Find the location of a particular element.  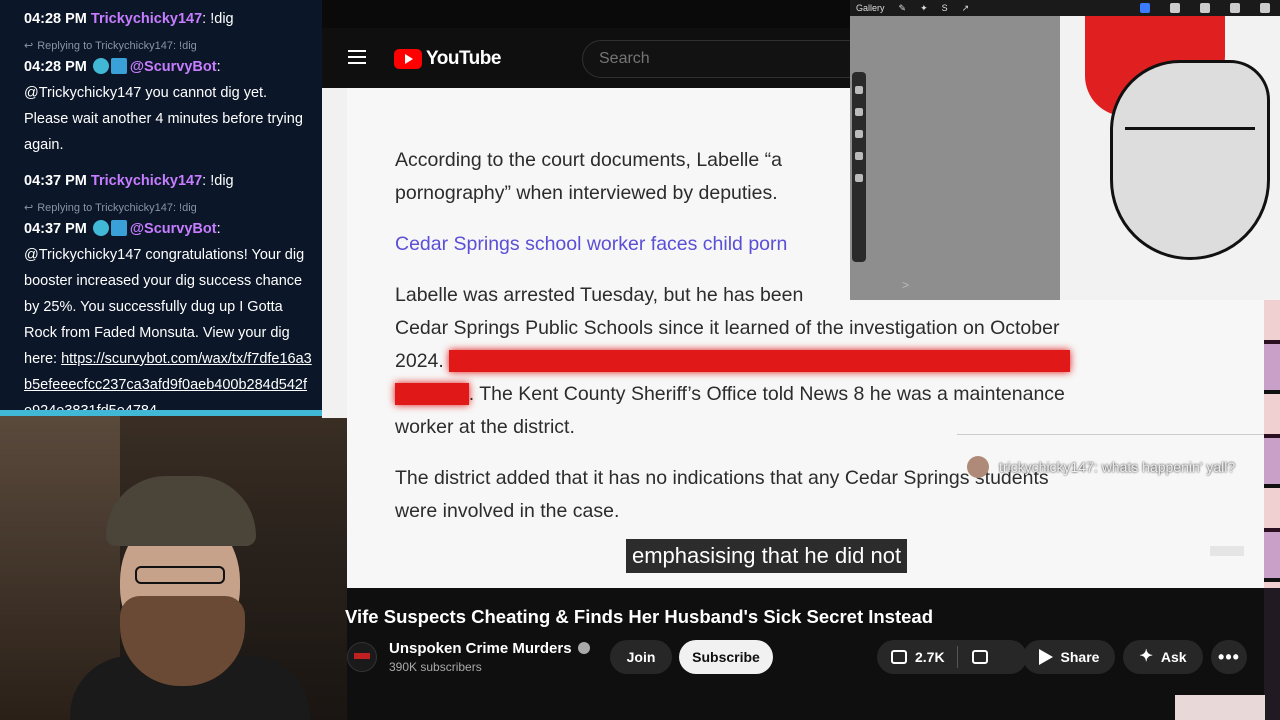

article-text: worker at the district. is located at coordinates (485, 427).